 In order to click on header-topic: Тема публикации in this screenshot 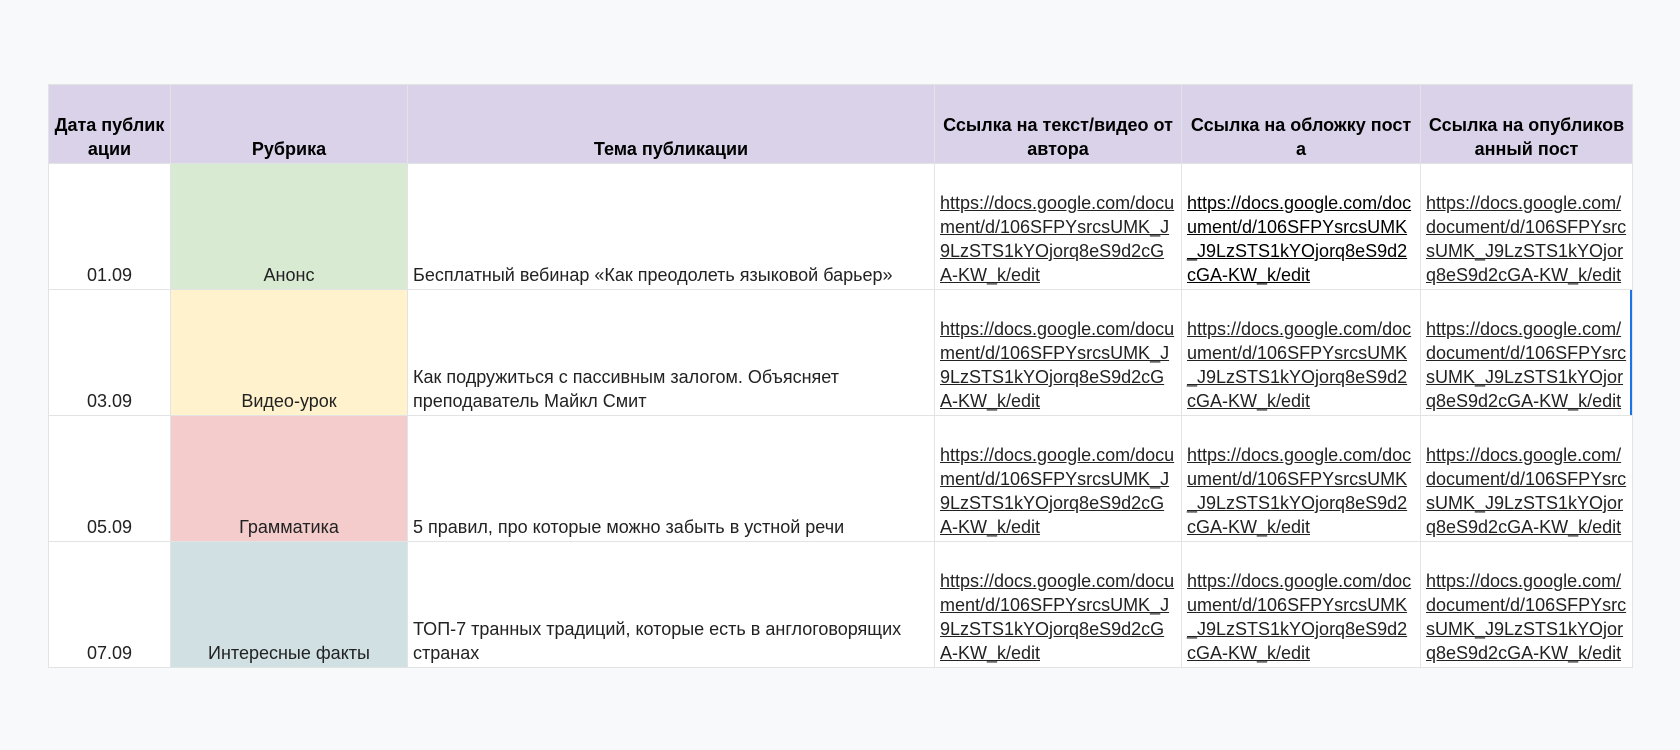, I will do `click(671, 124)`.